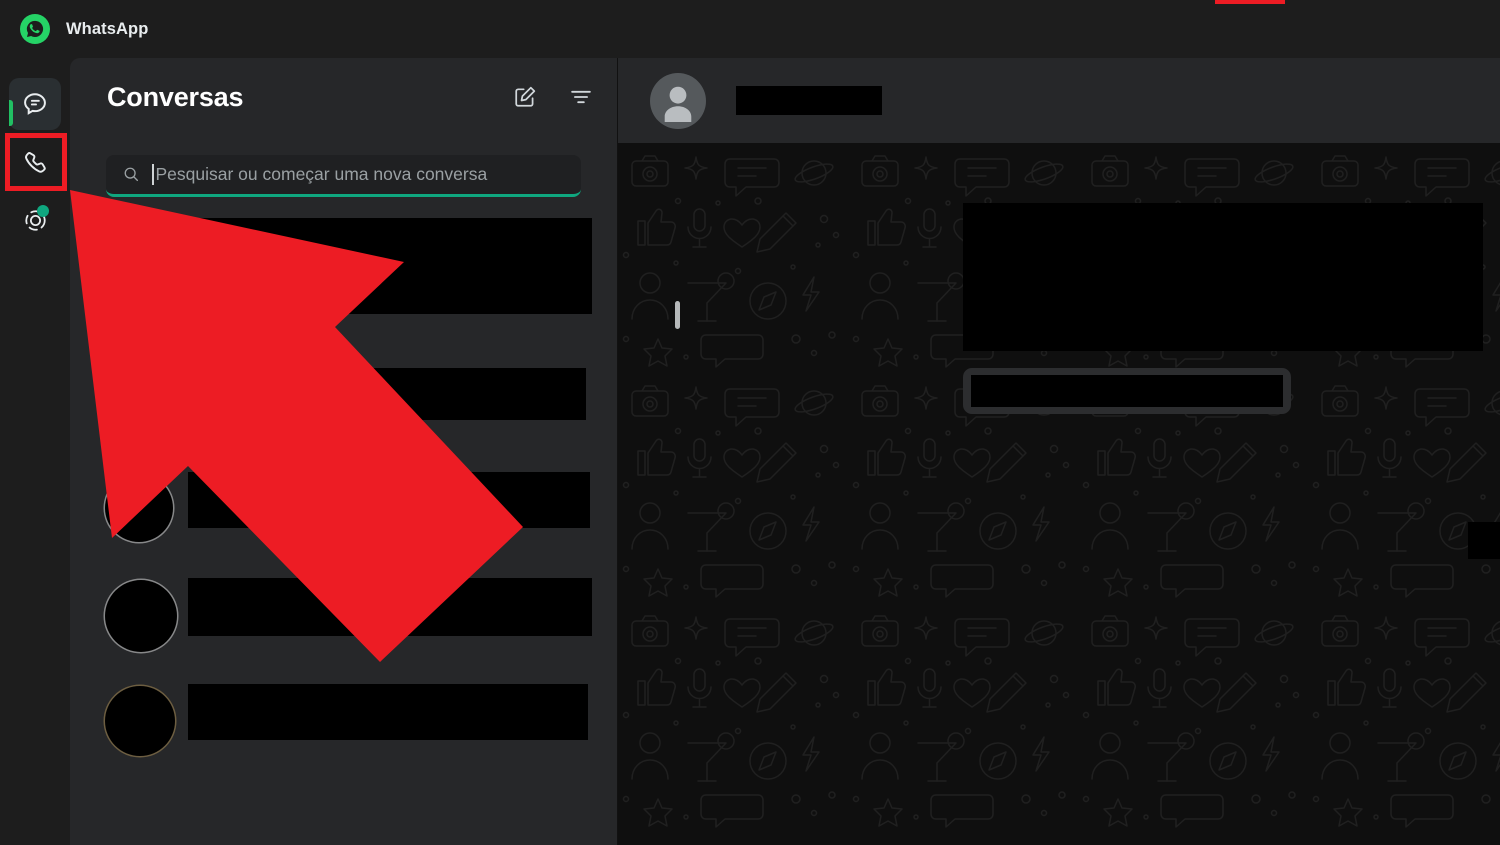  I want to click on chat-bubble-icon, so click(35, 104).